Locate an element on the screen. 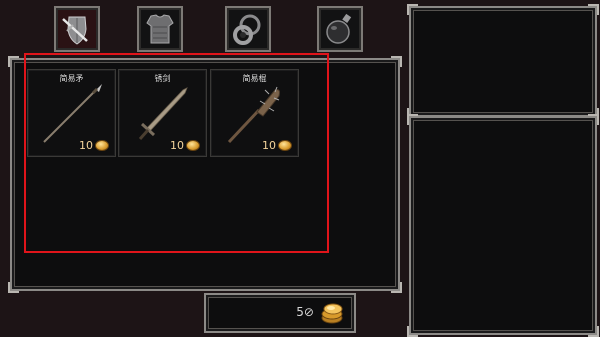  potion-icon is located at coordinates (339, 28).